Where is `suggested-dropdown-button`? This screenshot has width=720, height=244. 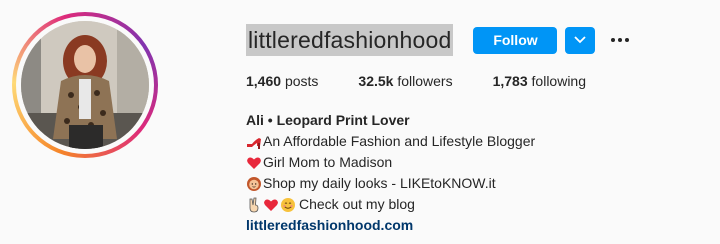
suggested-dropdown-button is located at coordinates (580, 40).